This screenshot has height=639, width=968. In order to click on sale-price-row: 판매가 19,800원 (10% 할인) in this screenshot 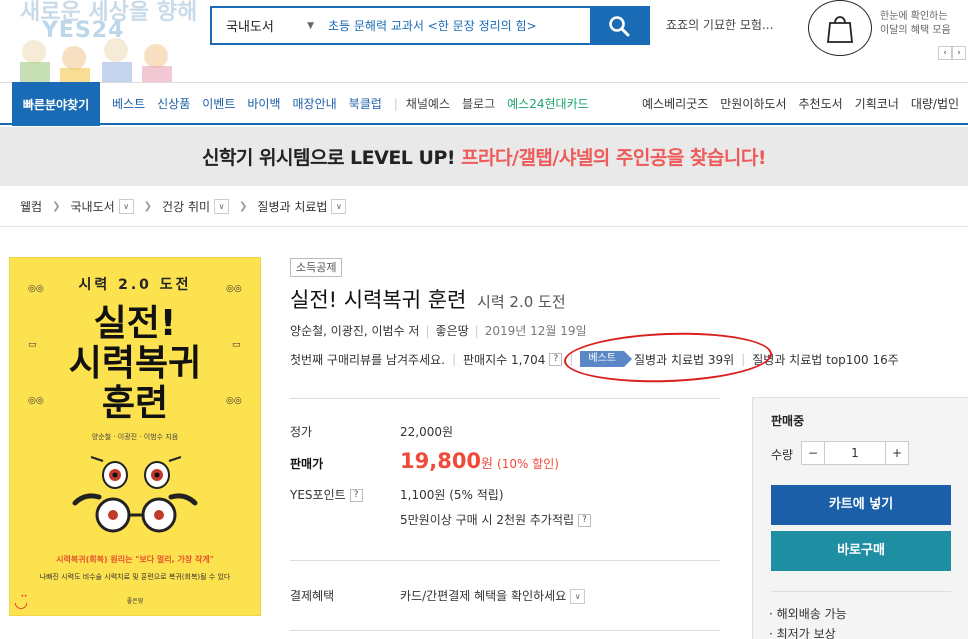, I will do `click(424, 461)`.